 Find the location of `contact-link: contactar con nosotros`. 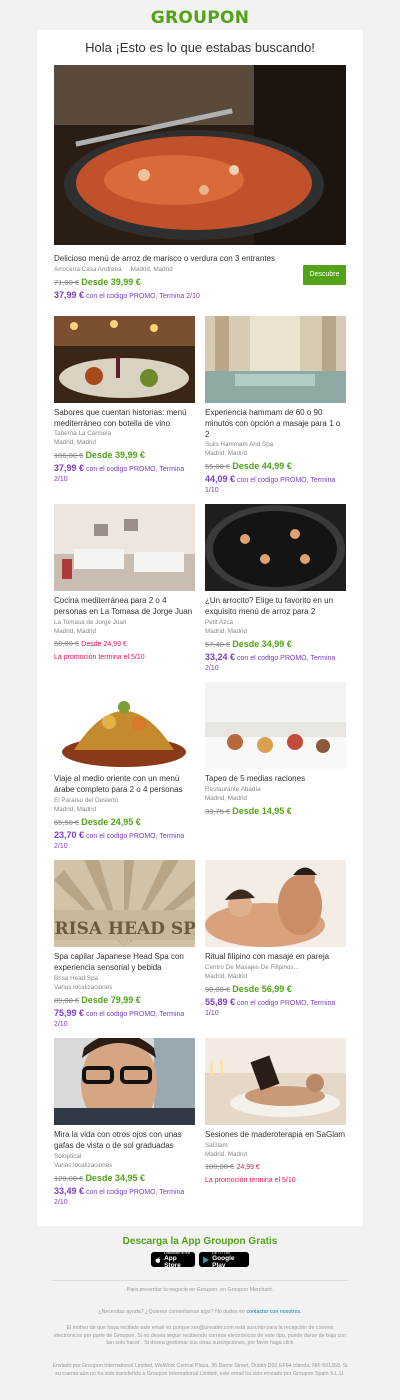

contact-link: contactar con nosotros is located at coordinates (274, 1312).